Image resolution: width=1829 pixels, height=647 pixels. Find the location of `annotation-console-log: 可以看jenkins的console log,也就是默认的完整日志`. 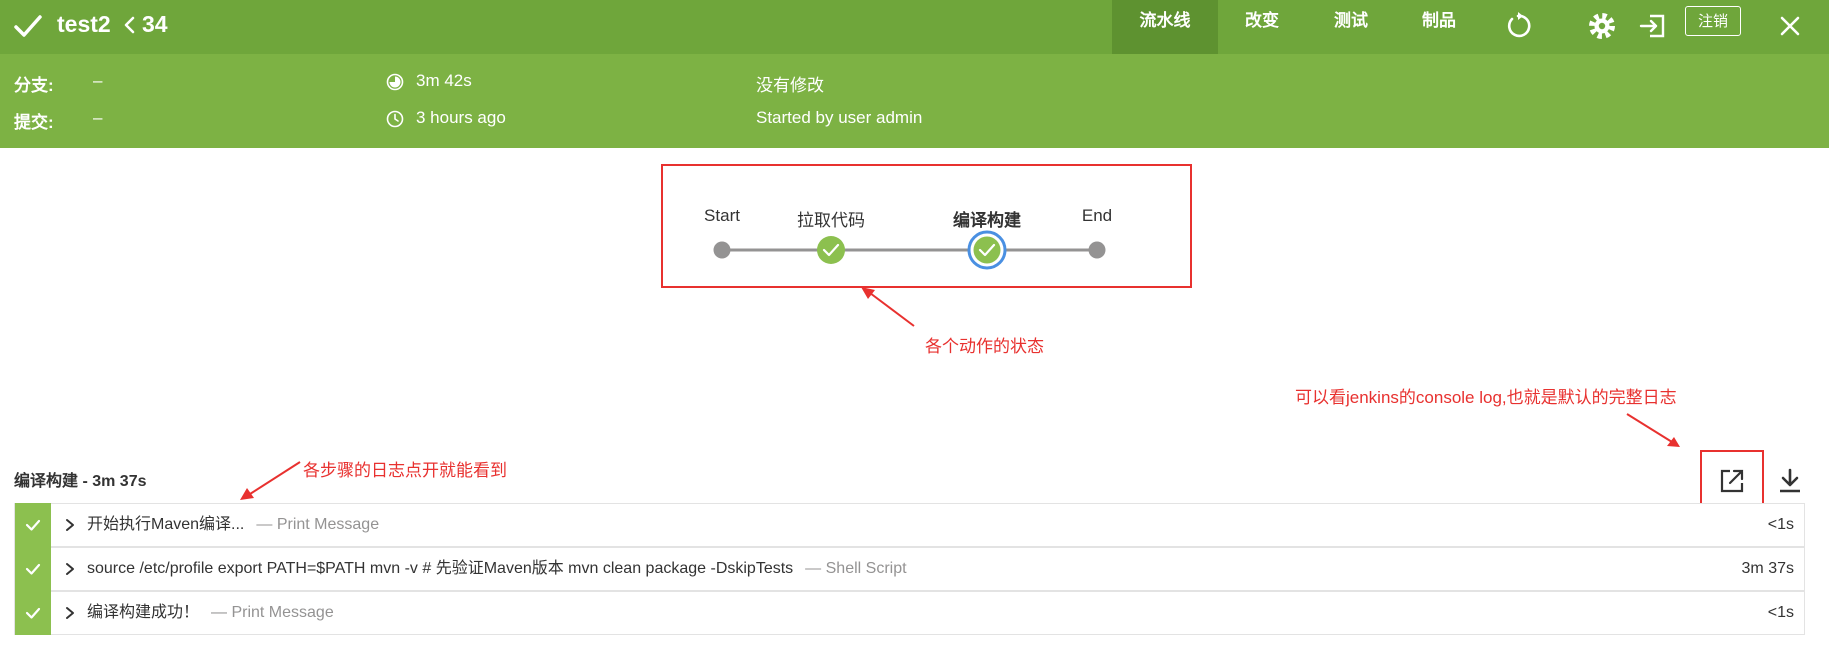

annotation-console-log: 可以看jenkins的console log,也就是默认的完整日志 is located at coordinates (1486, 397).